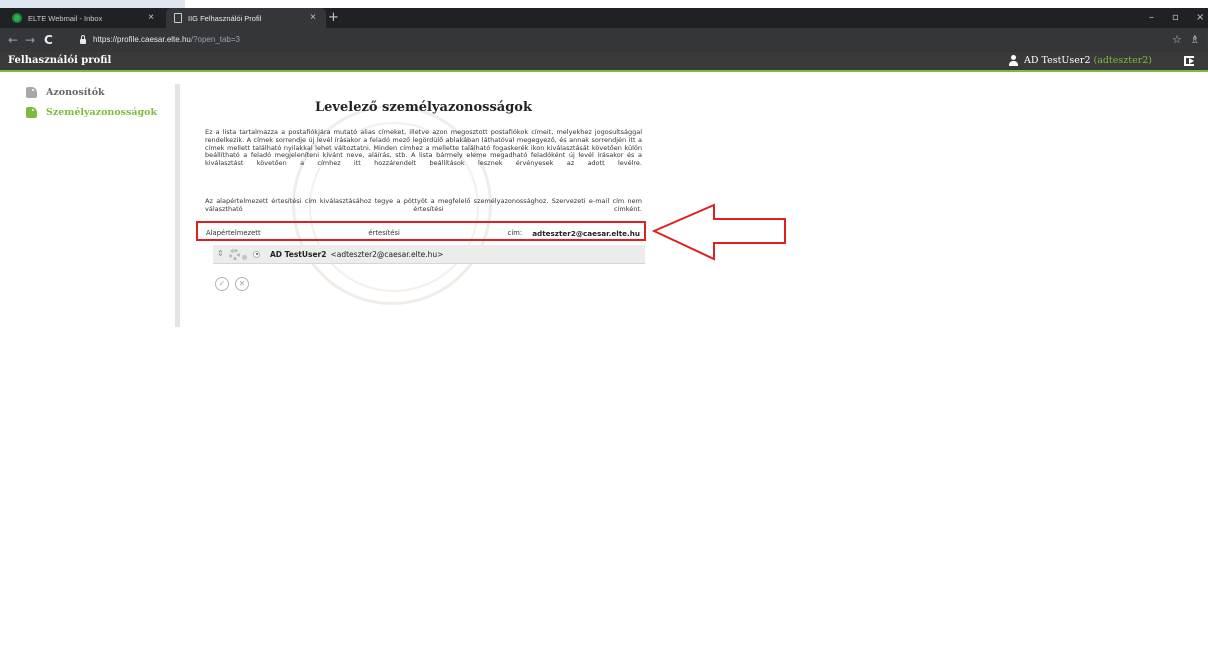 Image resolution: width=1208 pixels, height=657 pixels. What do you see at coordinates (421, 231) in the screenshot?
I see `annotation-highlight-box` at bounding box center [421, 231].